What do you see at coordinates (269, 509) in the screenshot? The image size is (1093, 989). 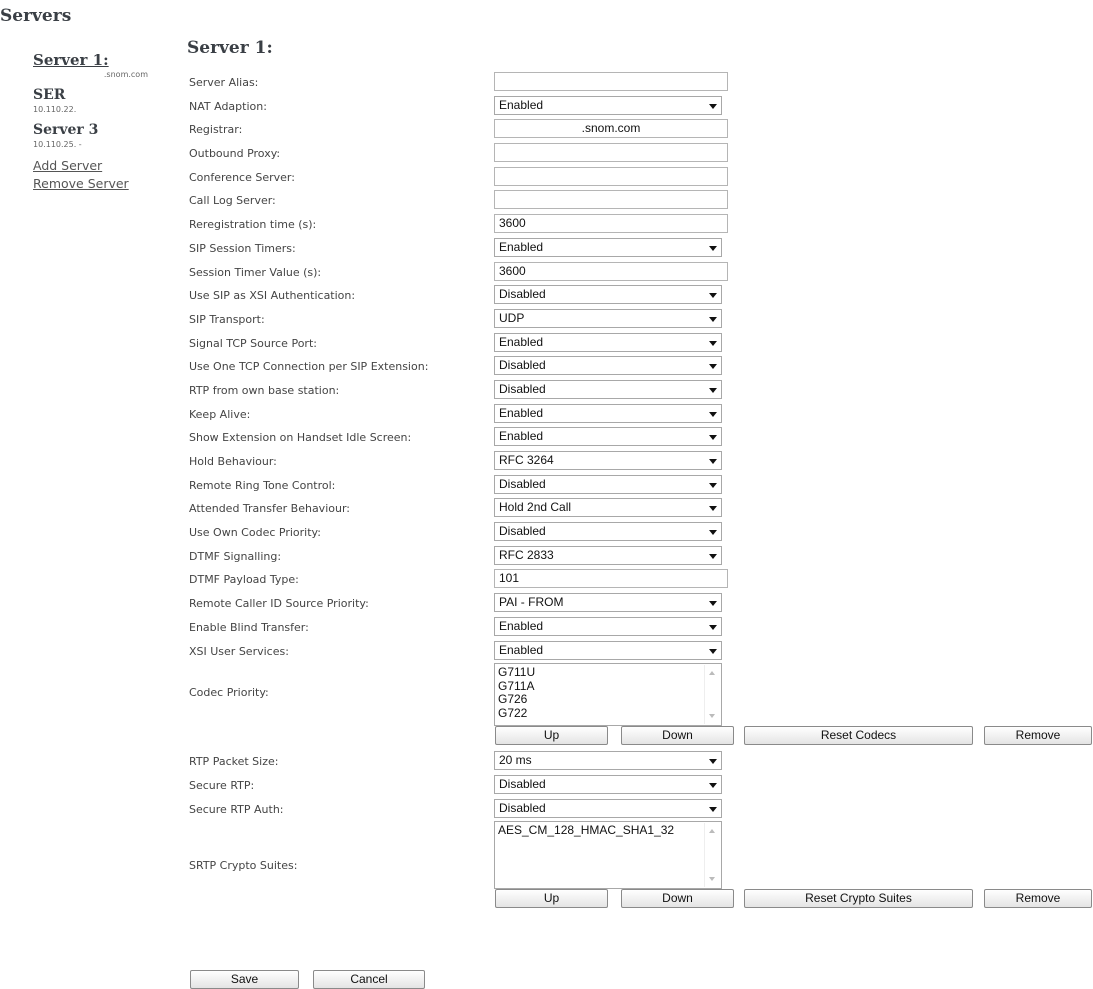 I see `field-label: Attended Transfer Behaviour:` at bounding box center [269, 509].